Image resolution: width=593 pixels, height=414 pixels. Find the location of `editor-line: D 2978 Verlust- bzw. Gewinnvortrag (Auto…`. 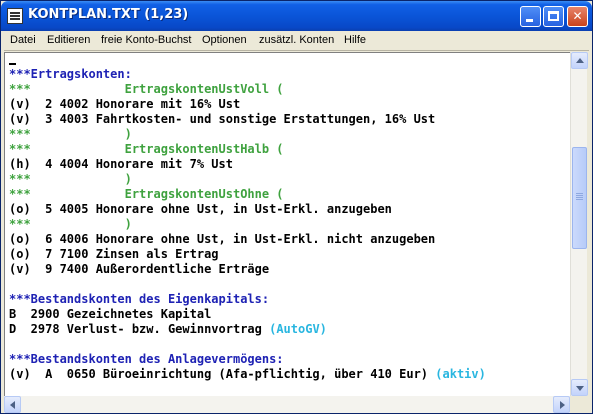

editor-line: D 2978 Verlust- bzw. Gewinnvortrag (Auto… is located at coordinates (168, 329).